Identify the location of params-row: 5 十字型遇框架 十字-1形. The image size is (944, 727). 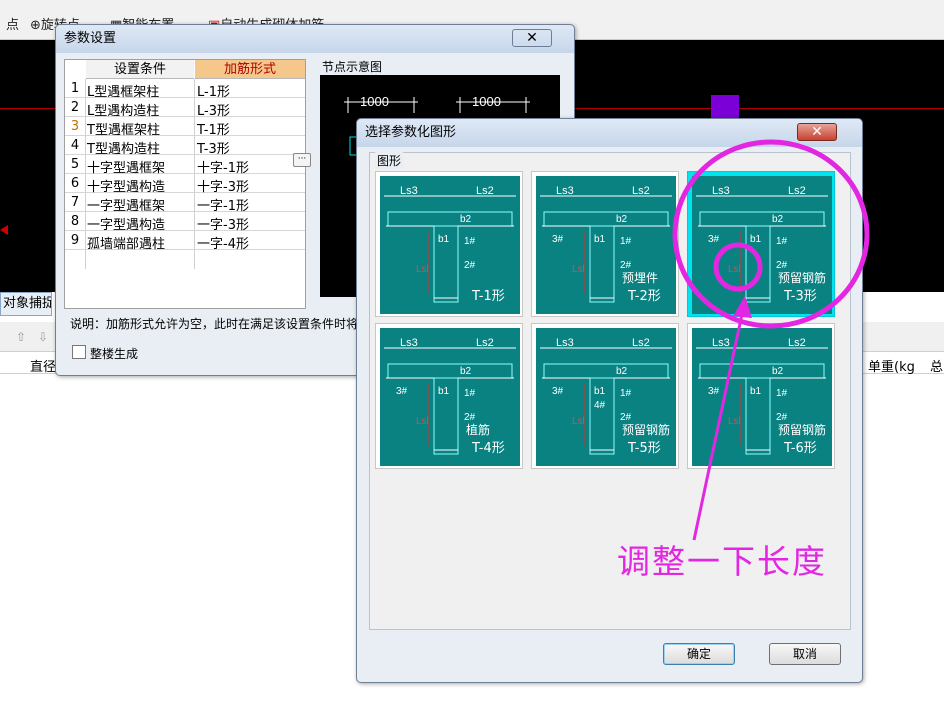
(185, 165).